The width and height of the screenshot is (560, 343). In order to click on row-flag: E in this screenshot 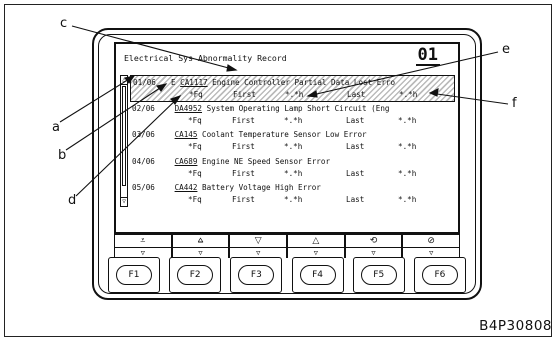, I will do `click(173, 82)`.